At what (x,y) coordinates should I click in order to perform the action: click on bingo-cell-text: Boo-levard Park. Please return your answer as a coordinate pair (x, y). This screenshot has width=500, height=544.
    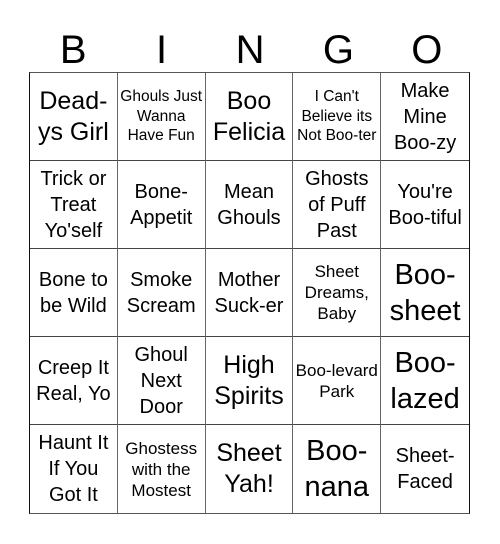
    Looking at the image, I should click on (336, 380).